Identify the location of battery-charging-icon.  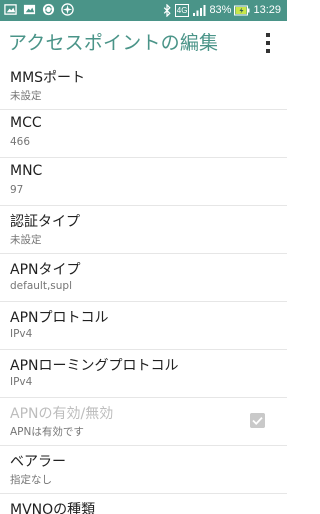
(242, 10).